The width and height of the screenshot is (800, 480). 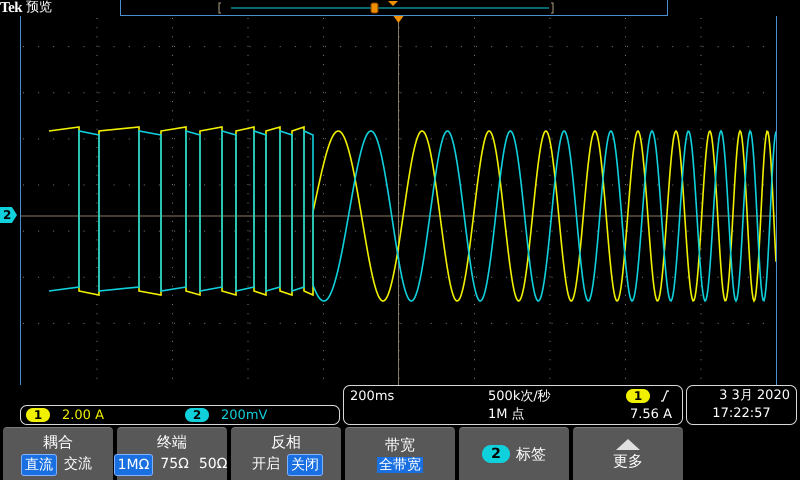 What do you see at coordinates (11, 8) in the screenshot?
I see `brand-logo: Tek` at bounding box center [11, 8].